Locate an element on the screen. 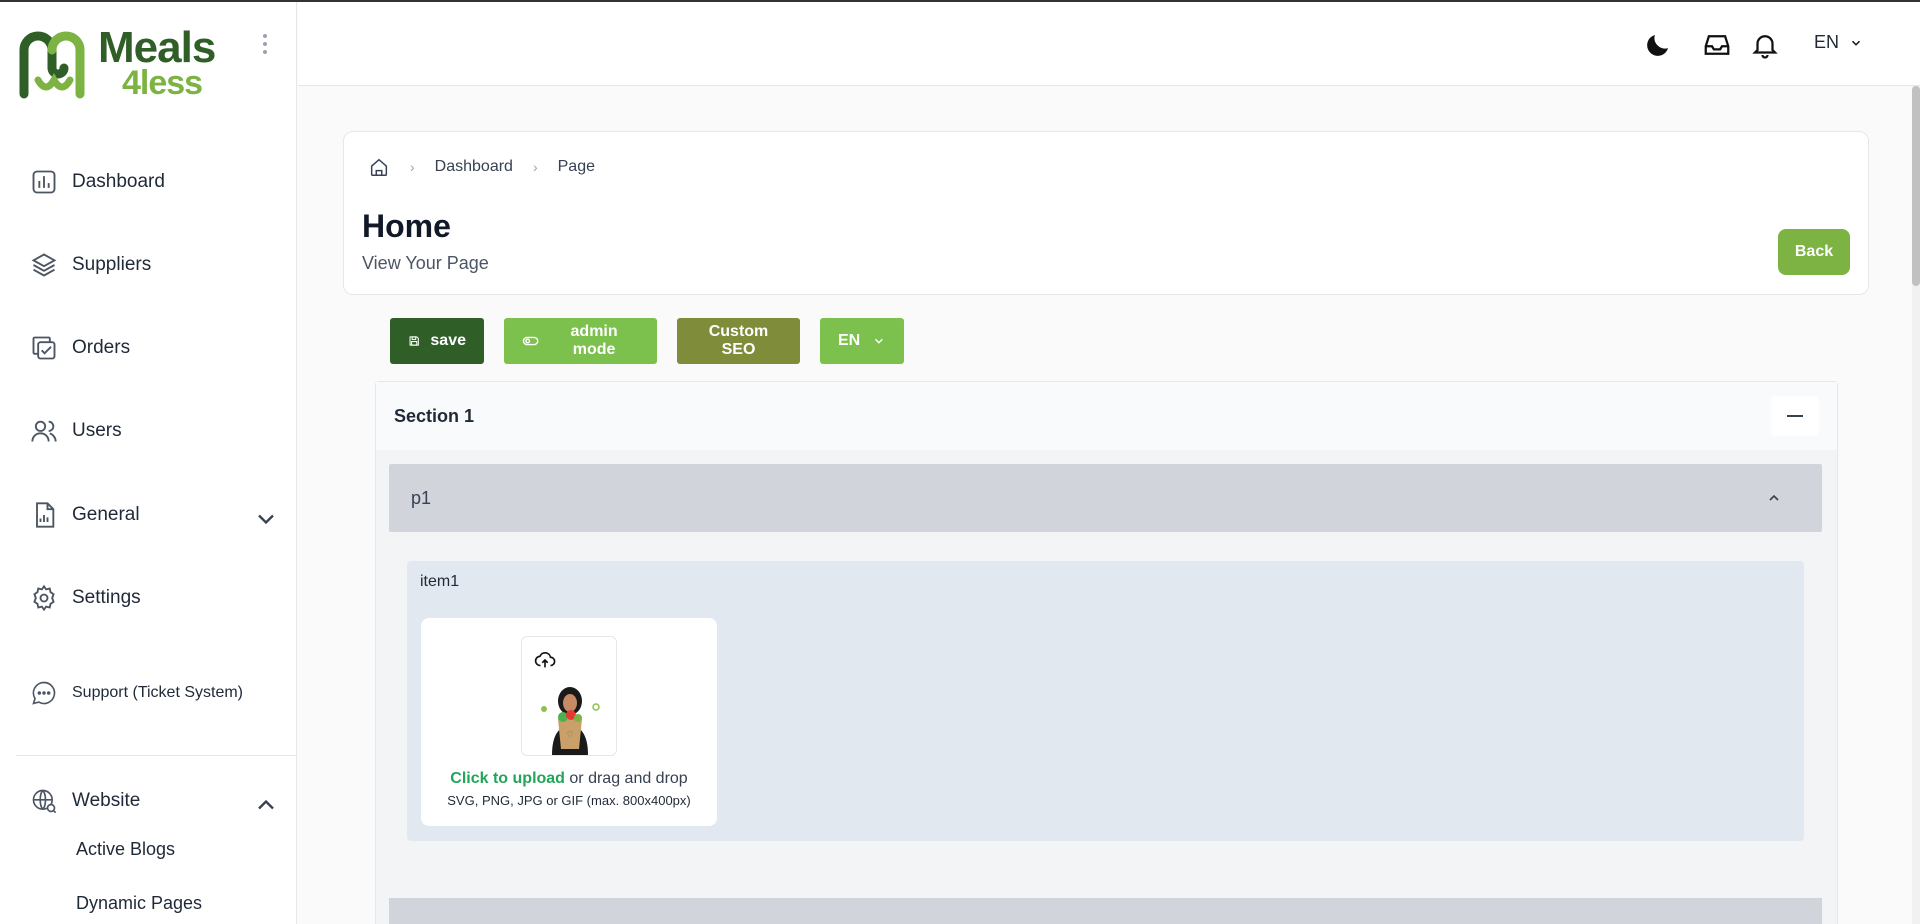 The height and width of the screenshot is (924, 1920). admin-mode-button: admin mode is located at coordinates (580, 341).